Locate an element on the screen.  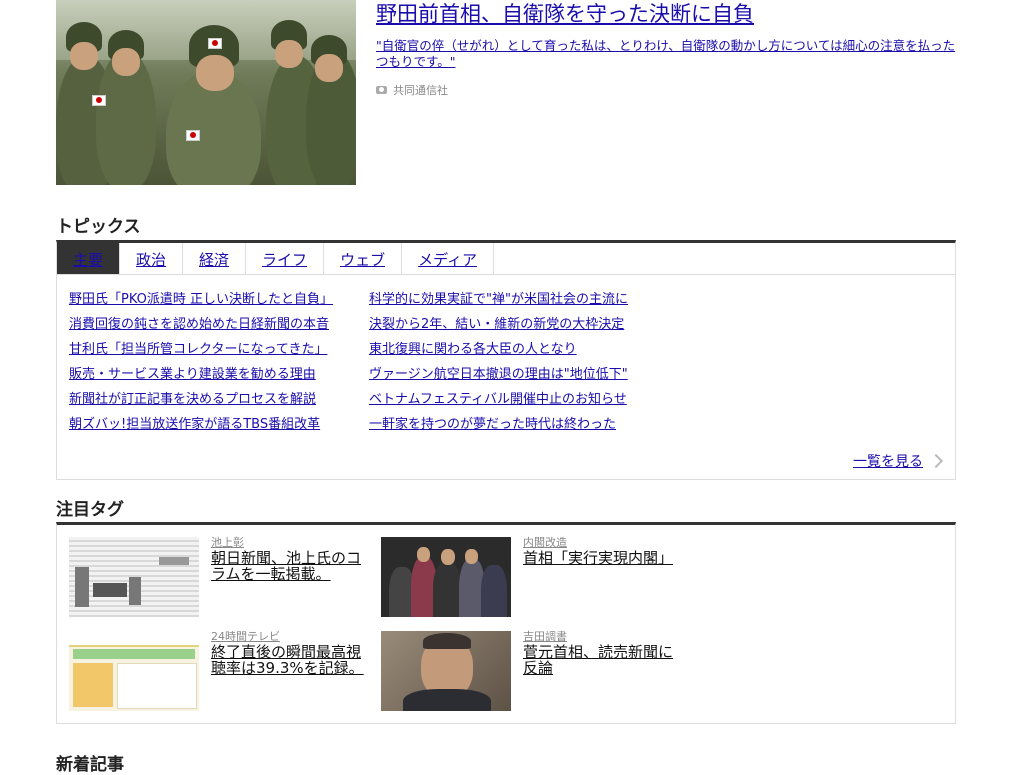
see-all-link: 一覧を見る is located at coordinates (888, 461).